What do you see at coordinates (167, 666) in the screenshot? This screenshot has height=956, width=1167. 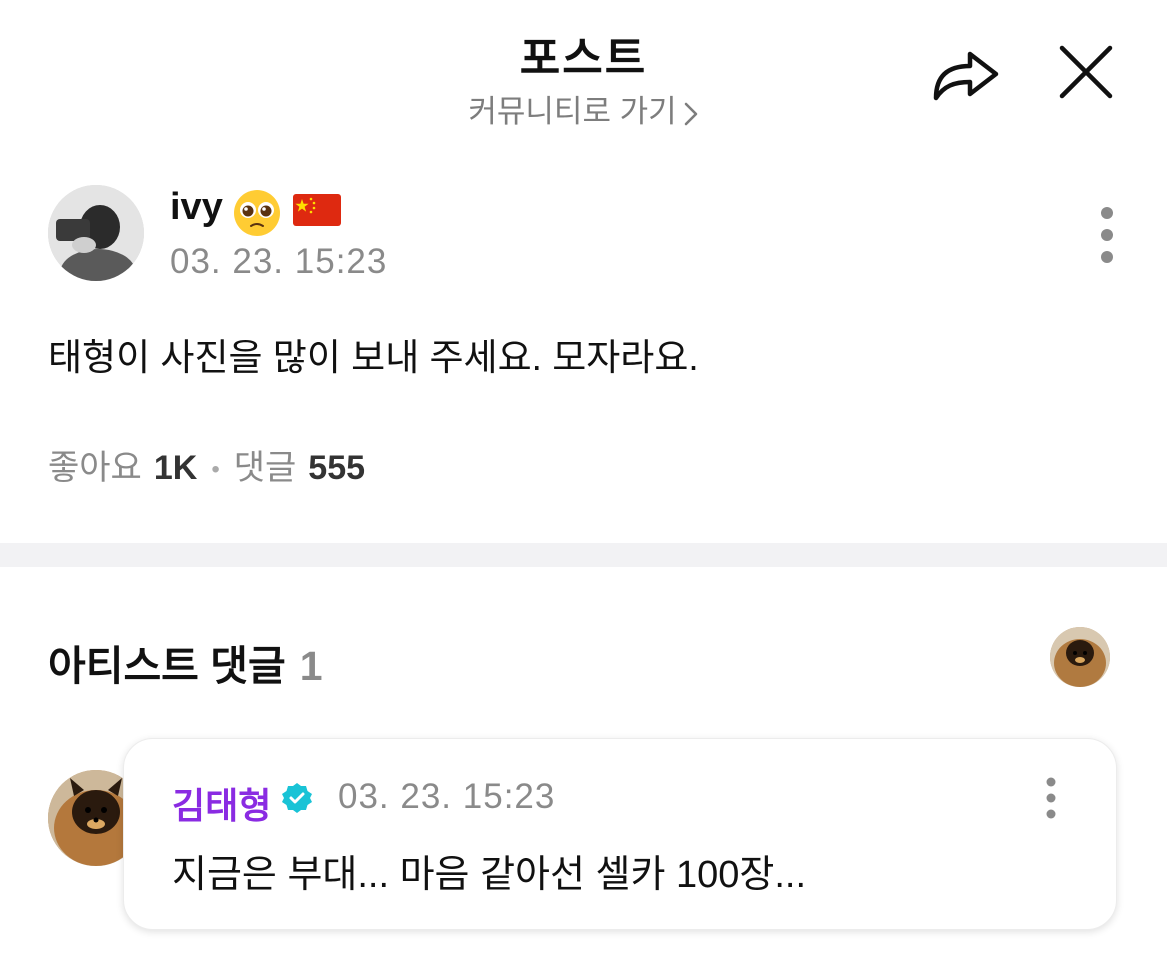 I see `artist-comments-label: 아티스트 댓글` at bounding box center [167, 666].